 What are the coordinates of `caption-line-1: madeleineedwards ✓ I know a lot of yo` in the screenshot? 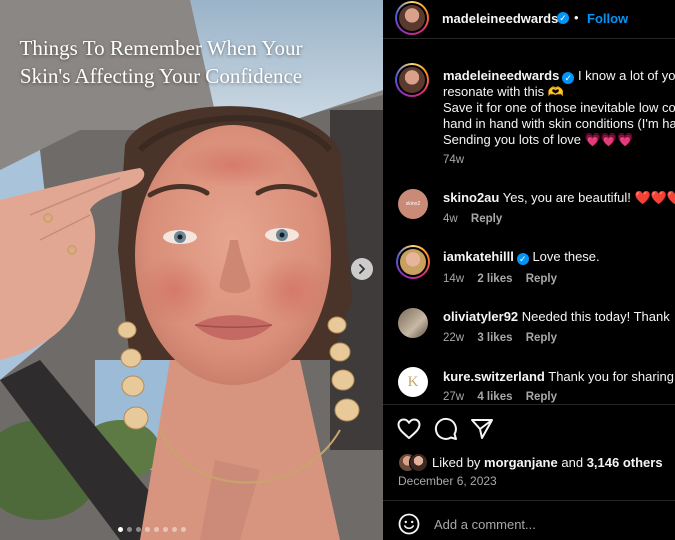 It's located at (559, 76).